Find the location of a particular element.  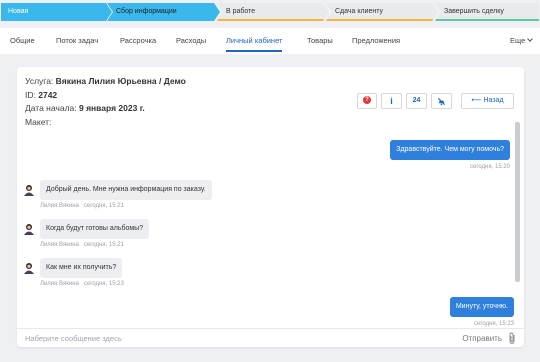

start-date-label: Дата начала: is located at coordinates (51, 108).